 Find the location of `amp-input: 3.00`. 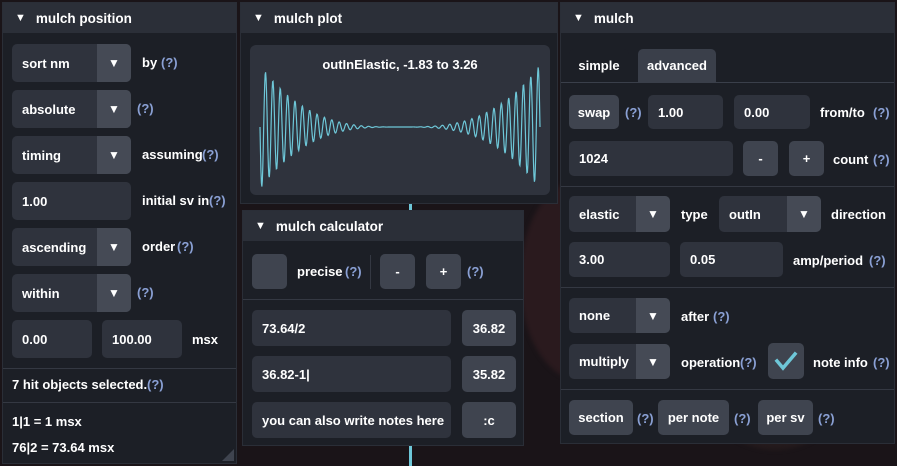

amp-input: 3.00 is located at coordinates (619, 259).